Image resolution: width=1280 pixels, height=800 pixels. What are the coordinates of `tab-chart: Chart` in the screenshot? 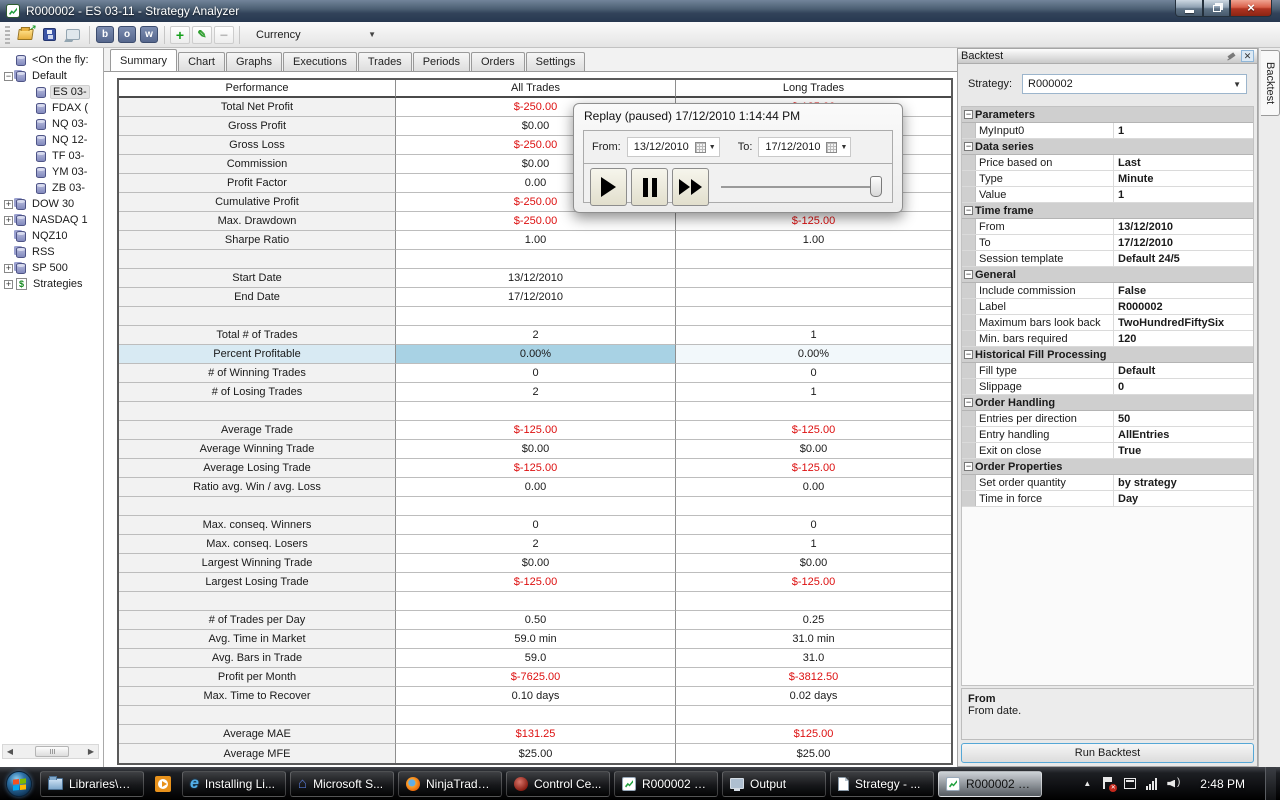 It's located at (201, 61).